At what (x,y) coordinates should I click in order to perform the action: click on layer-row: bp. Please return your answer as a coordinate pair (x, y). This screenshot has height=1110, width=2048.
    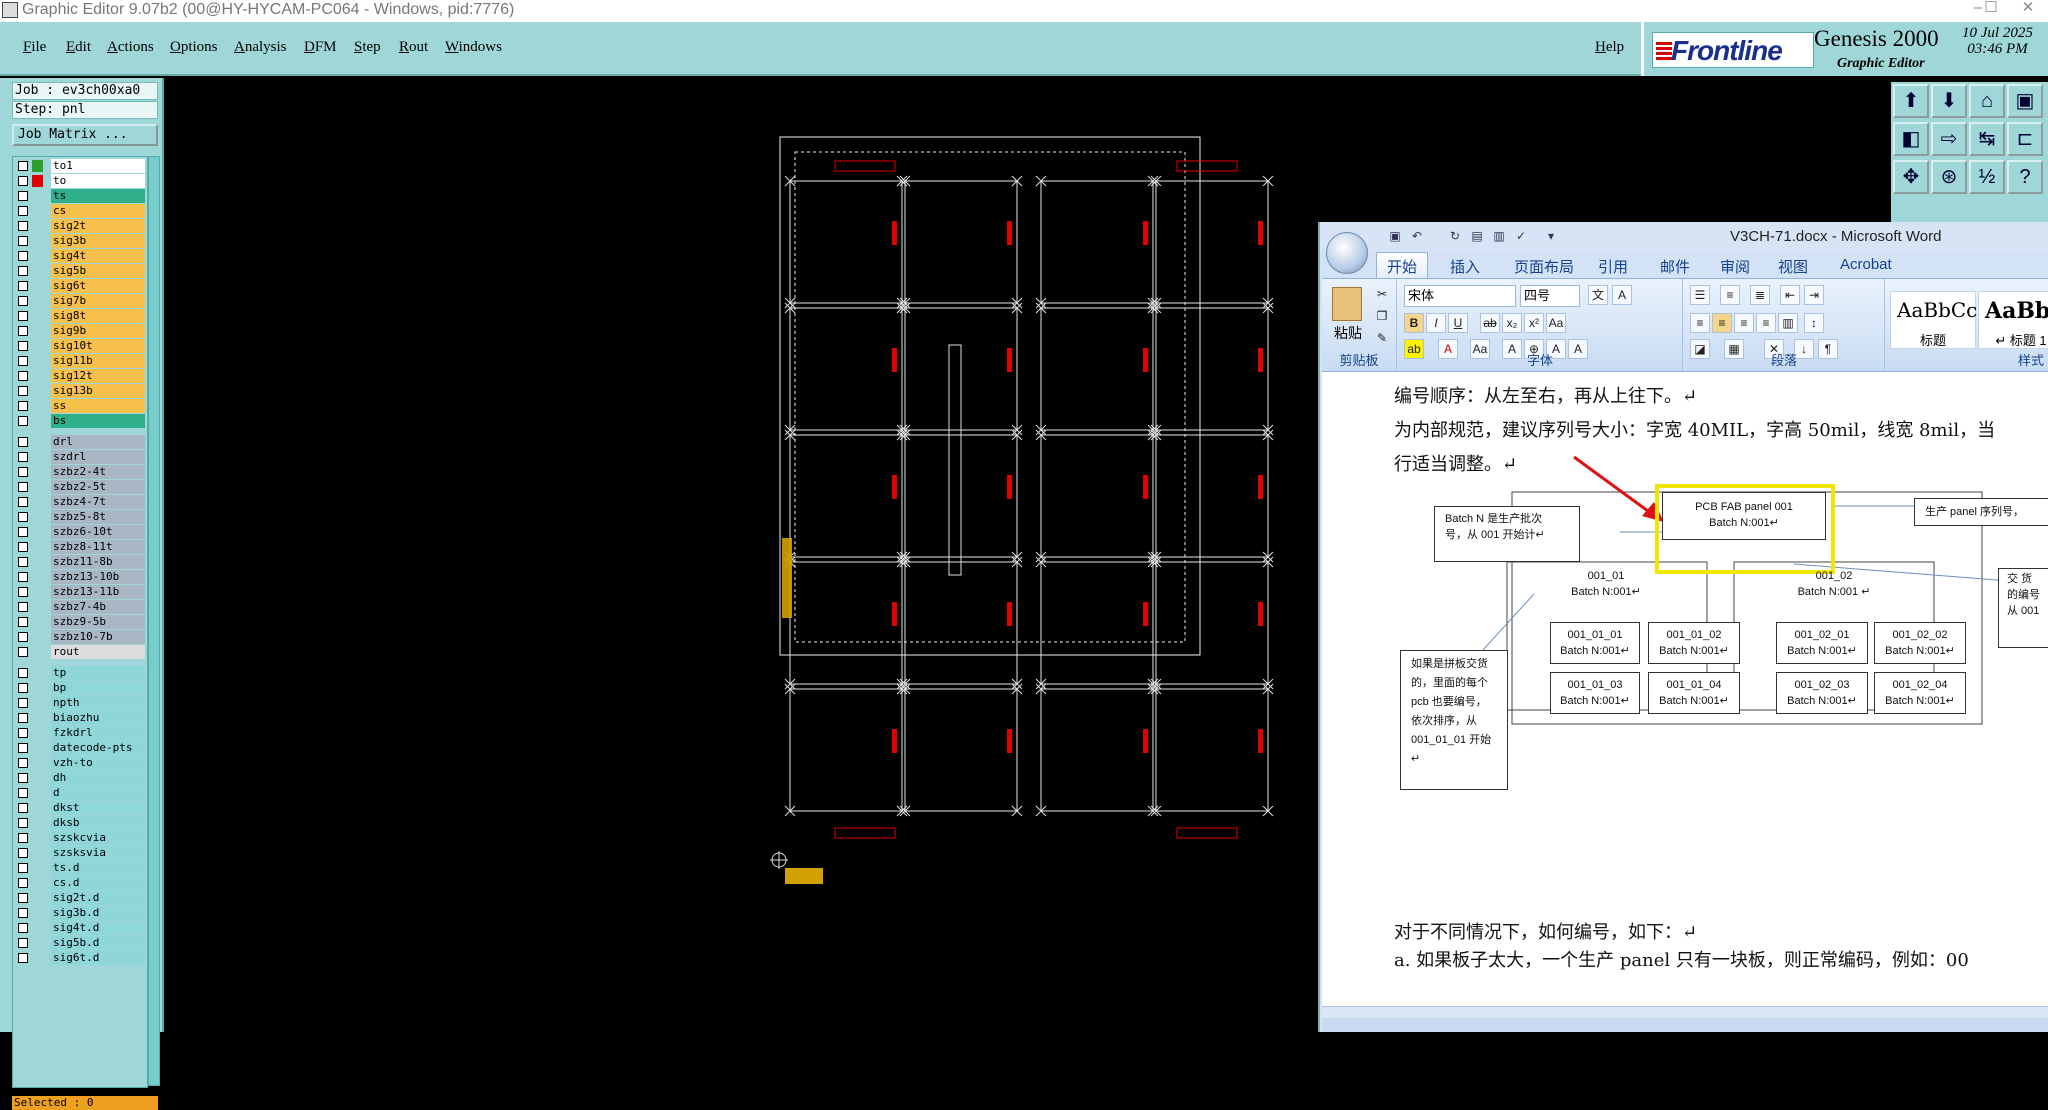
    Looking at the image, I should click on (80, 688).